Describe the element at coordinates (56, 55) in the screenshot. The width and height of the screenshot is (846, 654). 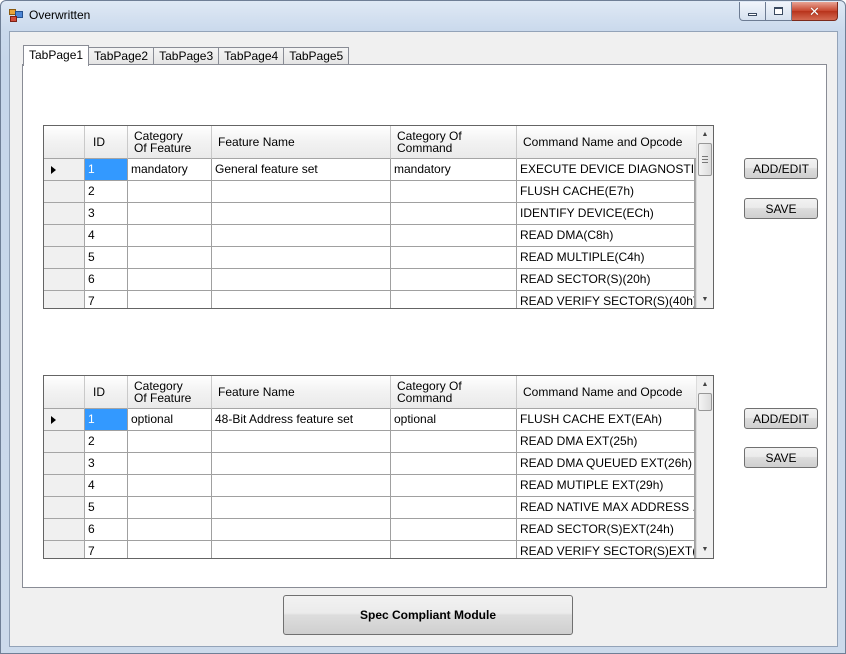
I see `tab-page-1: TabPage1` at that location.